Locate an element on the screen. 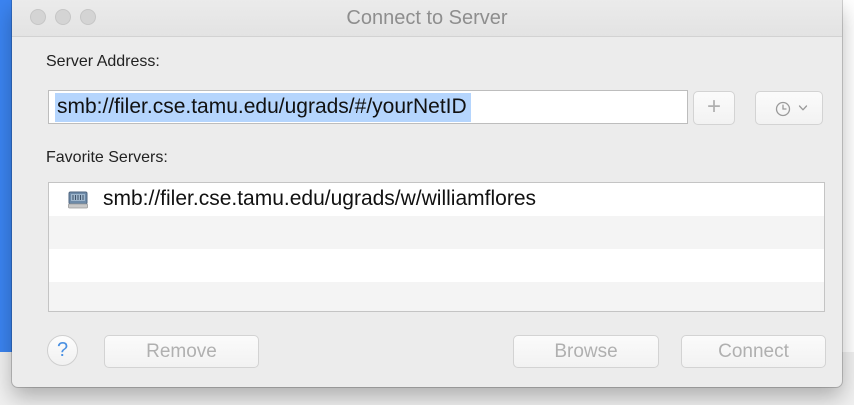 The width and height of the screenshot is (854, 405). help-button: ? is located at coordinates (62, 350).